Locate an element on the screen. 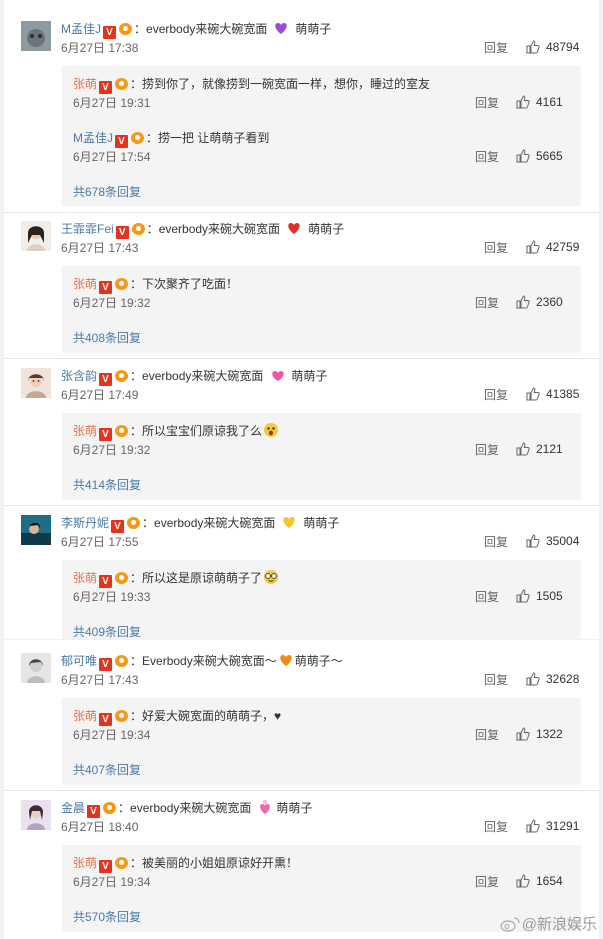 The height and width of the screenshot is (939, 603). more-replies-link: 共414条回复 is located at coordinates (107, 485).